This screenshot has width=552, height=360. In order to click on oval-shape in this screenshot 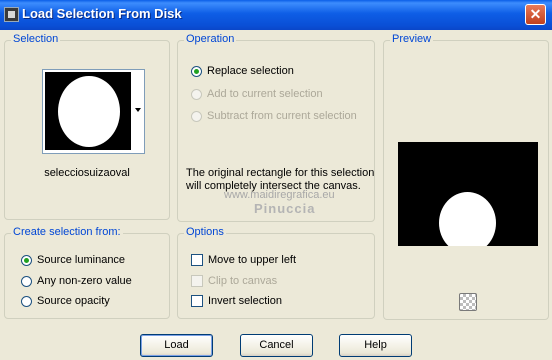, I will do `click(89, 111)`.